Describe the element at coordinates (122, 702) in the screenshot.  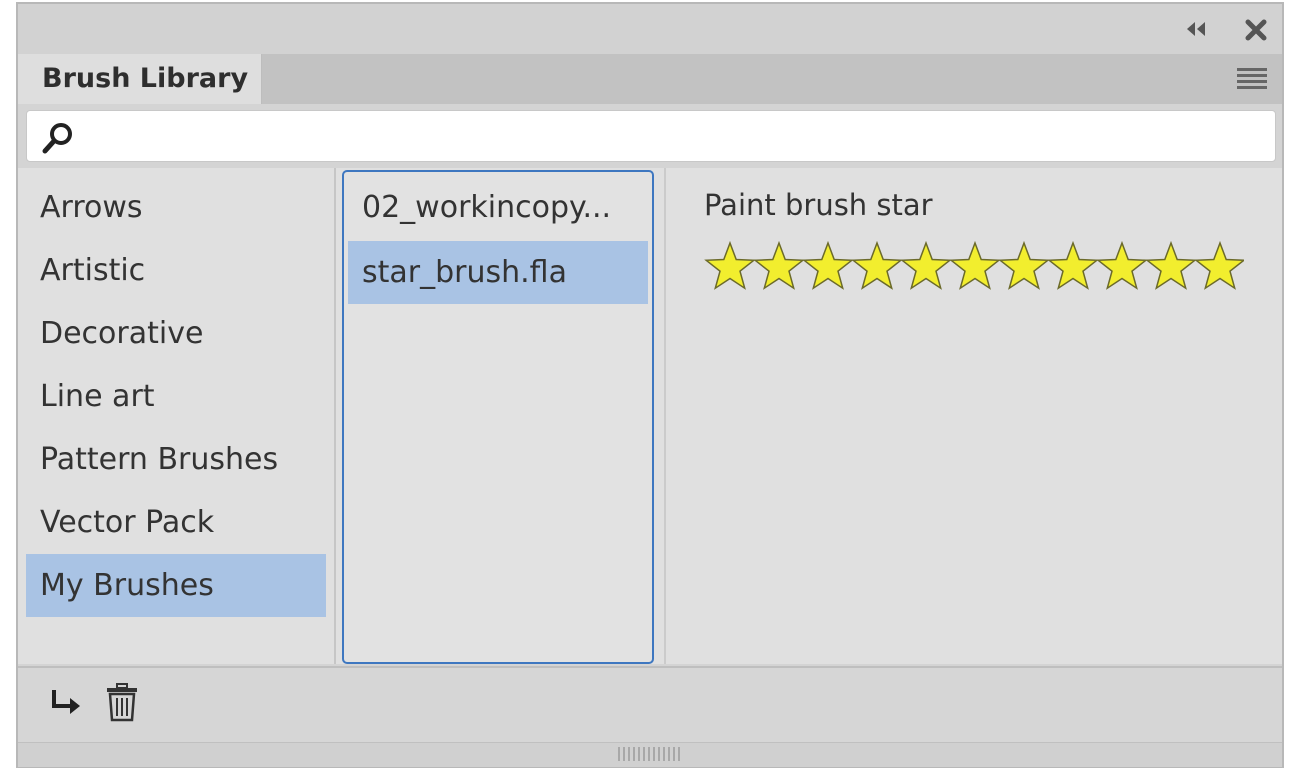
I see `trash-icon` at that location.